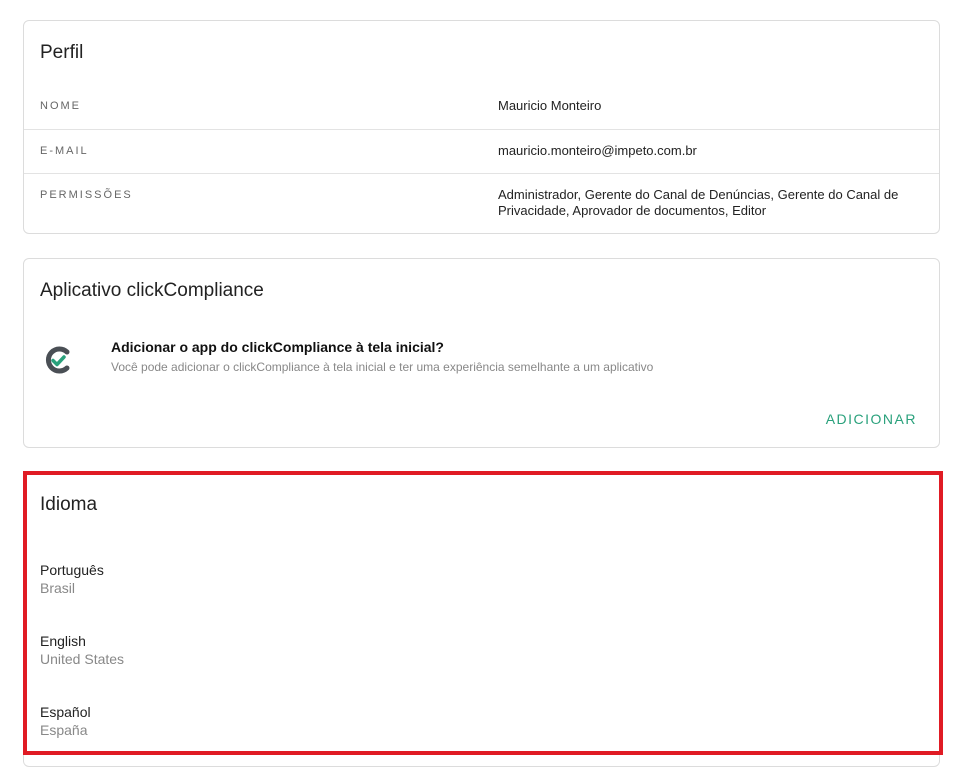 This screenshot has height=768, width=963. Describe the element at coordinates (82, 650) in the screenshot. I see `language-option-english: English United States` at that location.